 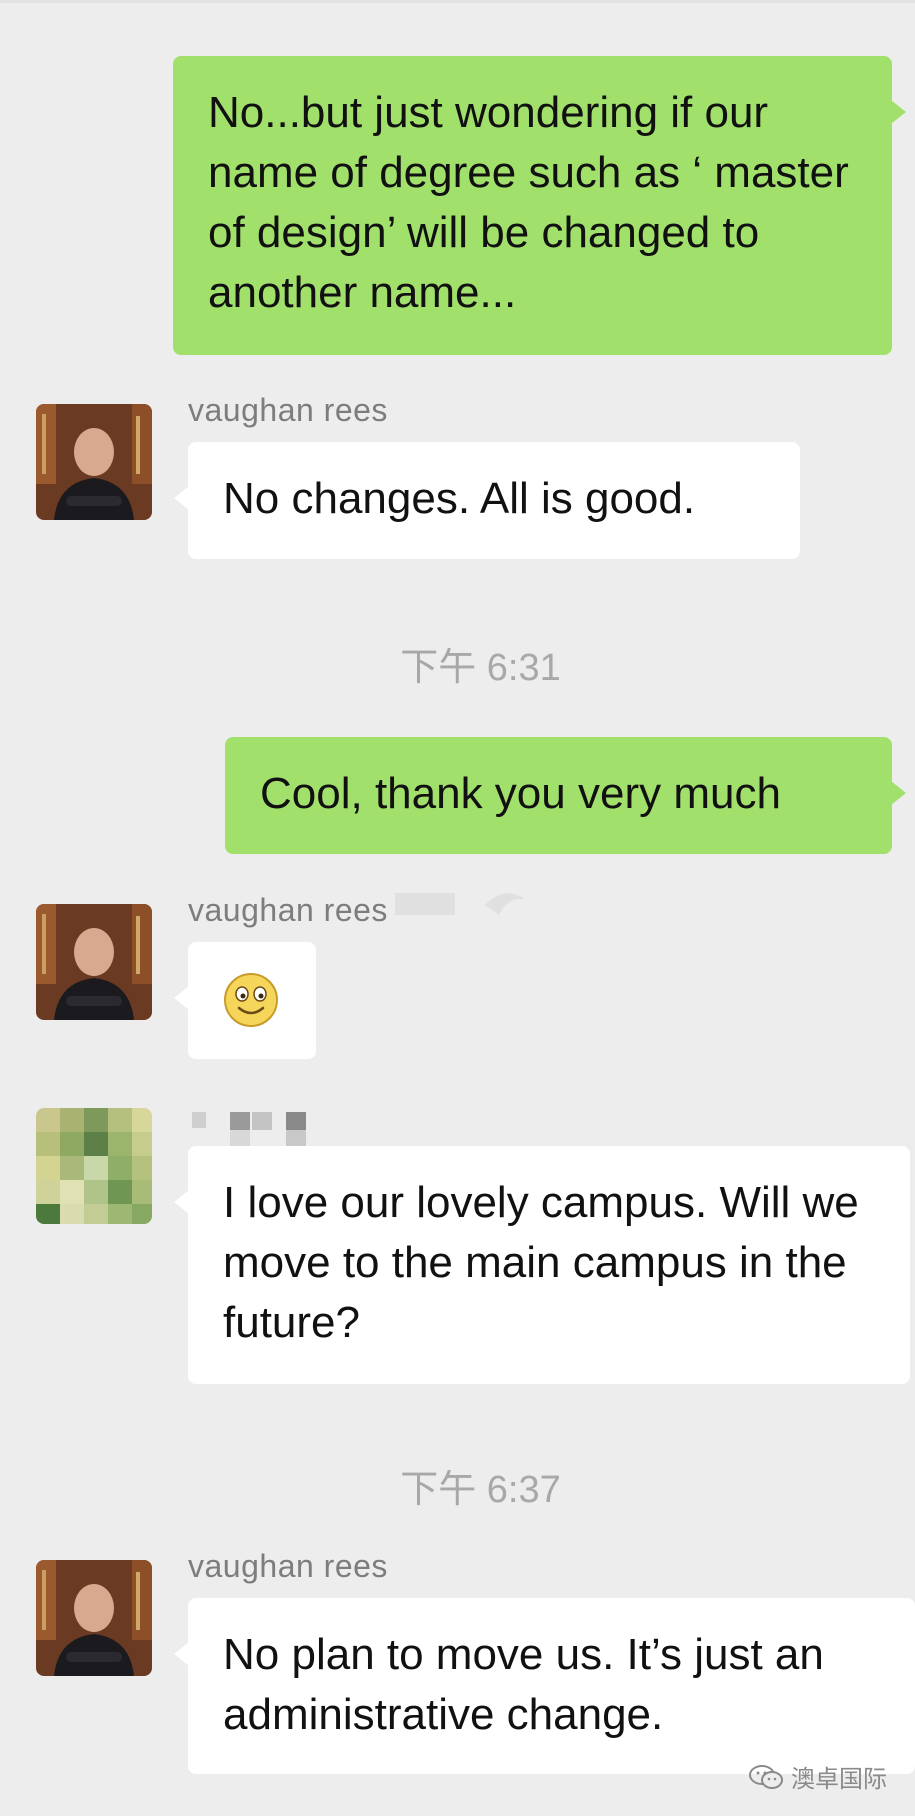 What do you see at coordinates (520, 793) in the screenshot?
I see `message-text: Cool, thank you very much` at bounding box center [520, 793].